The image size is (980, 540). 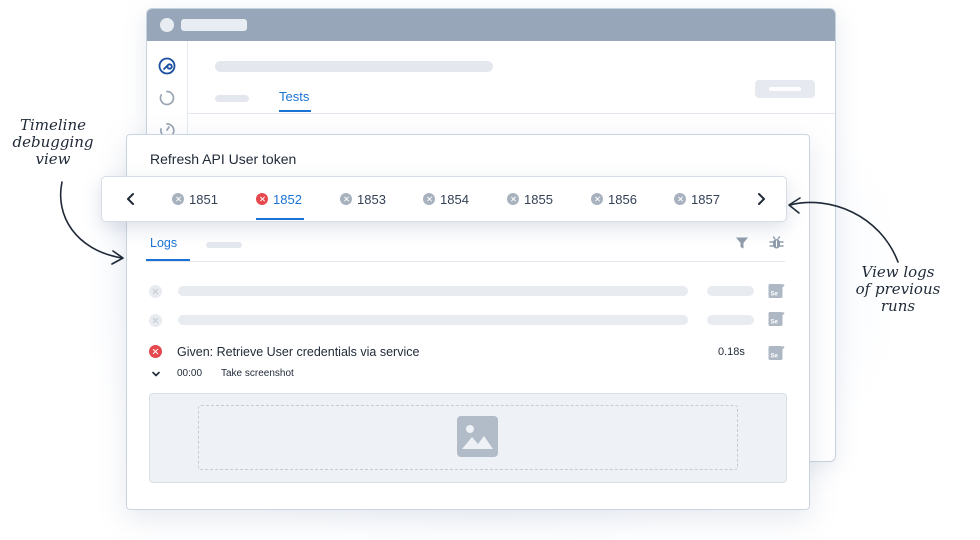 I want to click on annotation-line: of previous, so click(x=898, y=289).